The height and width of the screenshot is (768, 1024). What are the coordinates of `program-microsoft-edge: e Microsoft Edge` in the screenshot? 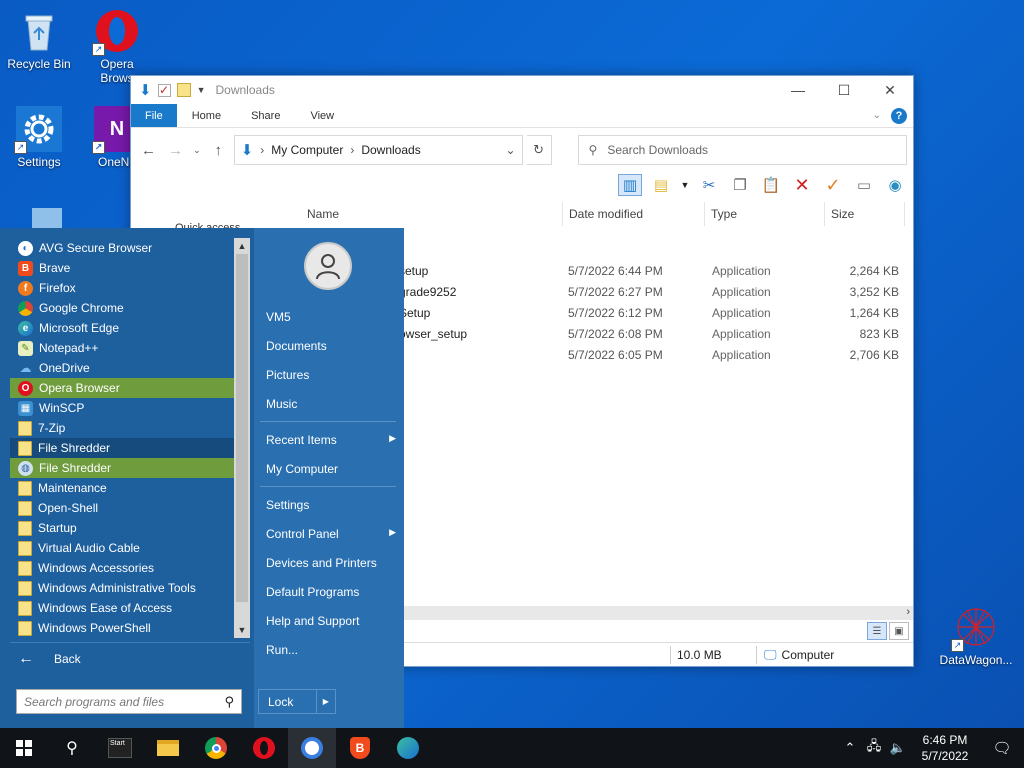 It's located at (122, 328).